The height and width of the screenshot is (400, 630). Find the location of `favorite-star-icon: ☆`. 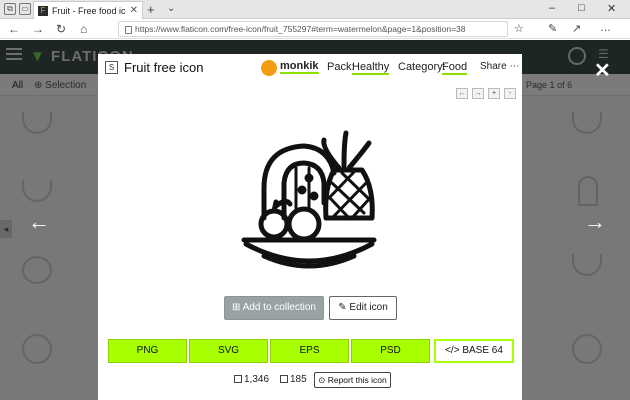

favorite-star-icon: ☆ is located at coordinates (519, 28).